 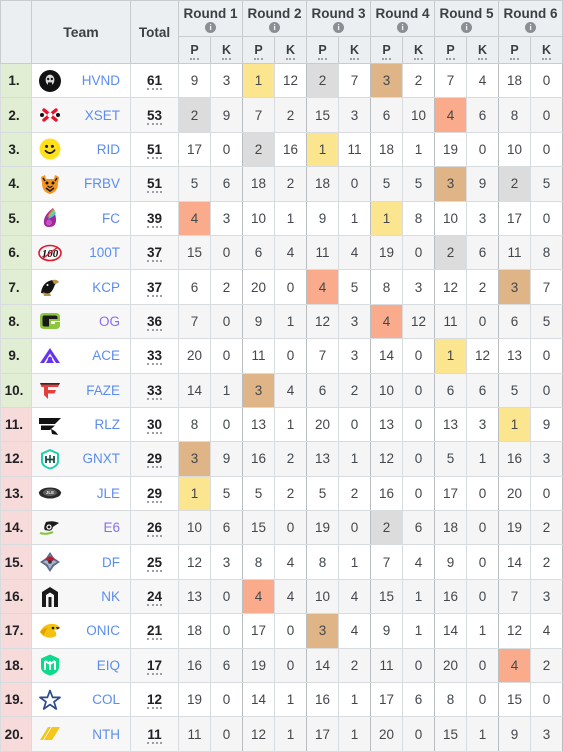 What do you see at coordinates (194, 356) in the screenshot?
I see `points-cell-r1: 20` at bounding box center [194, 356].